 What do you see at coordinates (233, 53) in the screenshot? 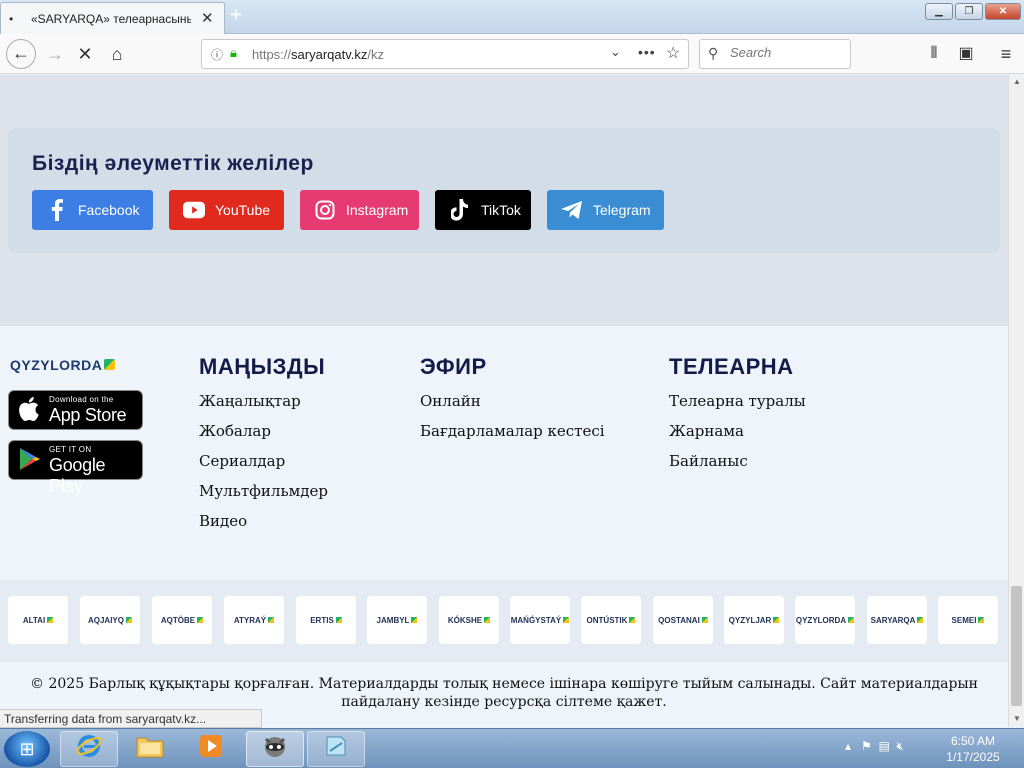
I see `lock-icon: 🔒︎` at bounding box center [233, 53].